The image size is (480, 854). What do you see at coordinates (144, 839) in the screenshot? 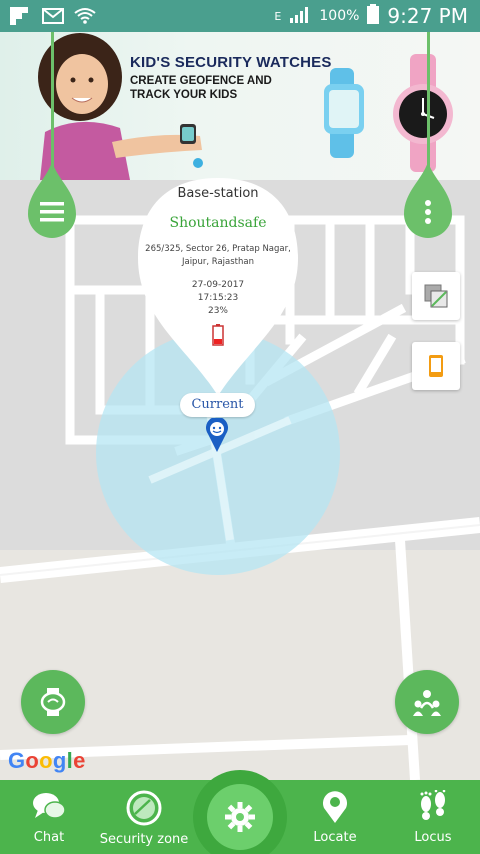
I see `nav-security-zone-label: Security zone` at bounding box center [144, 839].